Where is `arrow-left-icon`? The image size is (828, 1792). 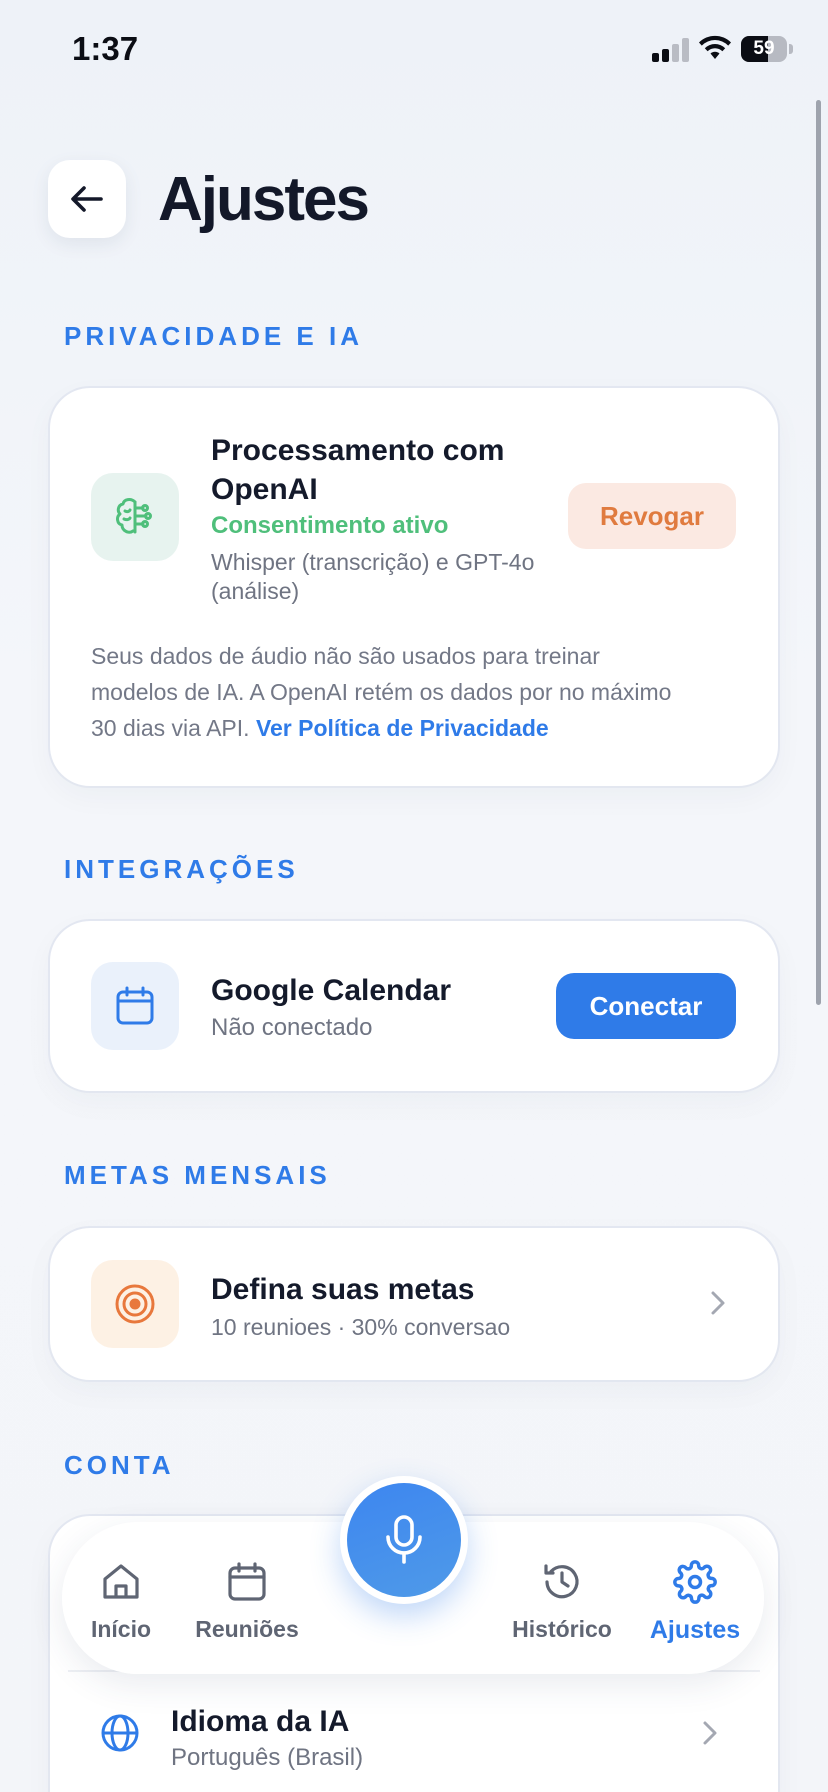
arrow-left-icon is located at coordinates (87, 199).